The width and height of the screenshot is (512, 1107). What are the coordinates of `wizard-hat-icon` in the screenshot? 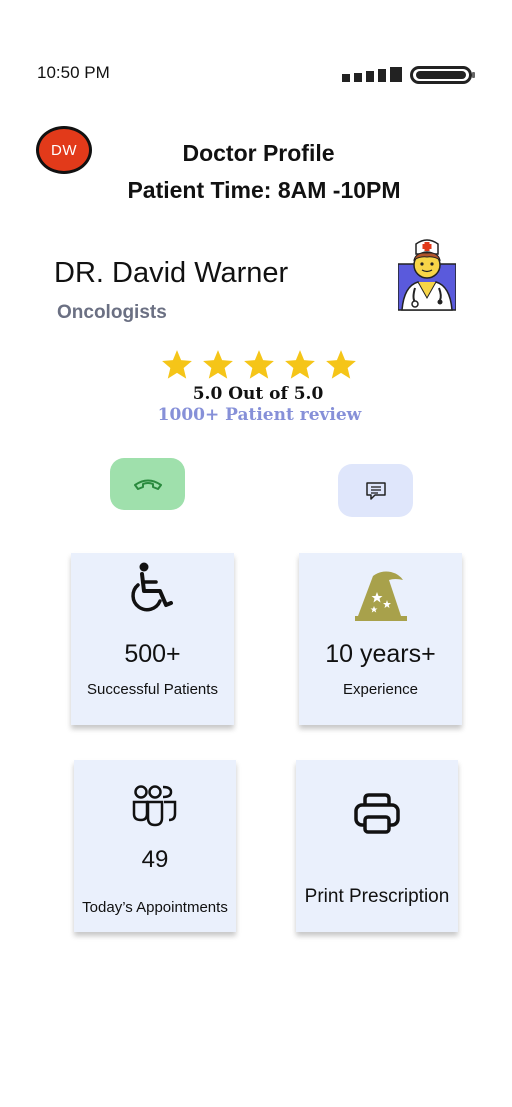 It's located at (380, 596).